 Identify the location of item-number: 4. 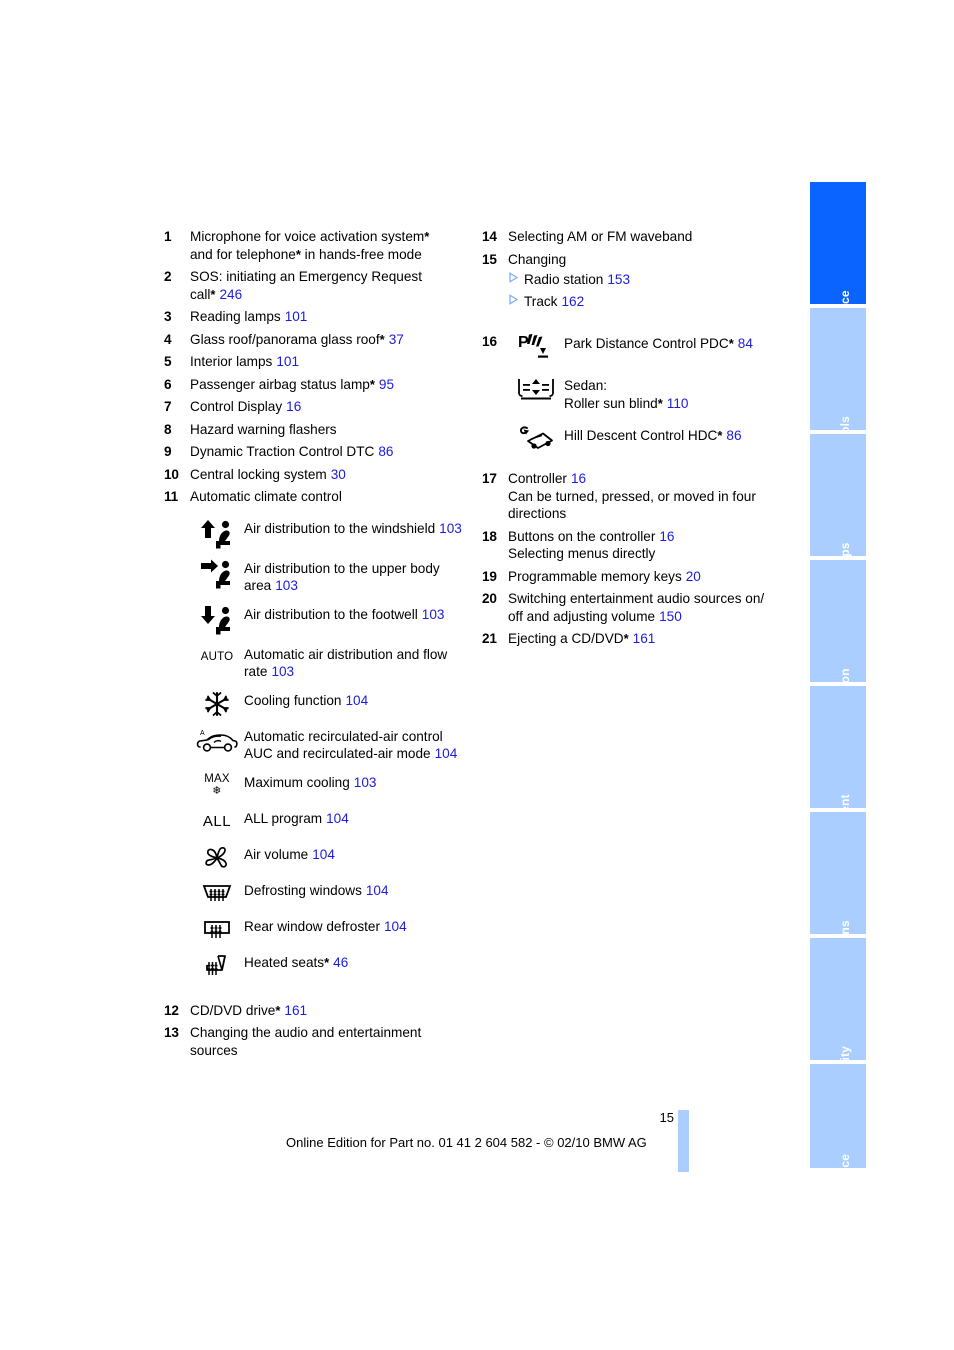
(168, 339).